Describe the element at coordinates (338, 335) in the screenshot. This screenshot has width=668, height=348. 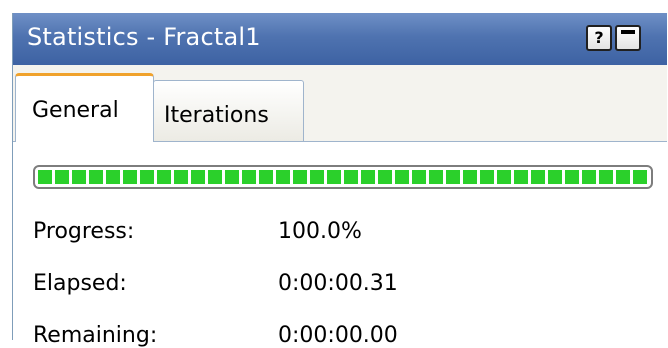
I see `remaining-value: 0:00:00.00` at that location.